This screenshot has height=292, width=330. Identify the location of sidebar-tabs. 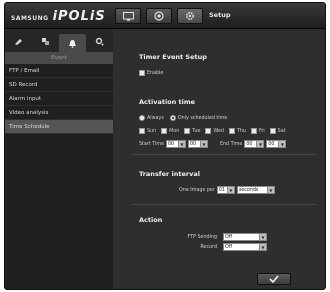
(59, 41).